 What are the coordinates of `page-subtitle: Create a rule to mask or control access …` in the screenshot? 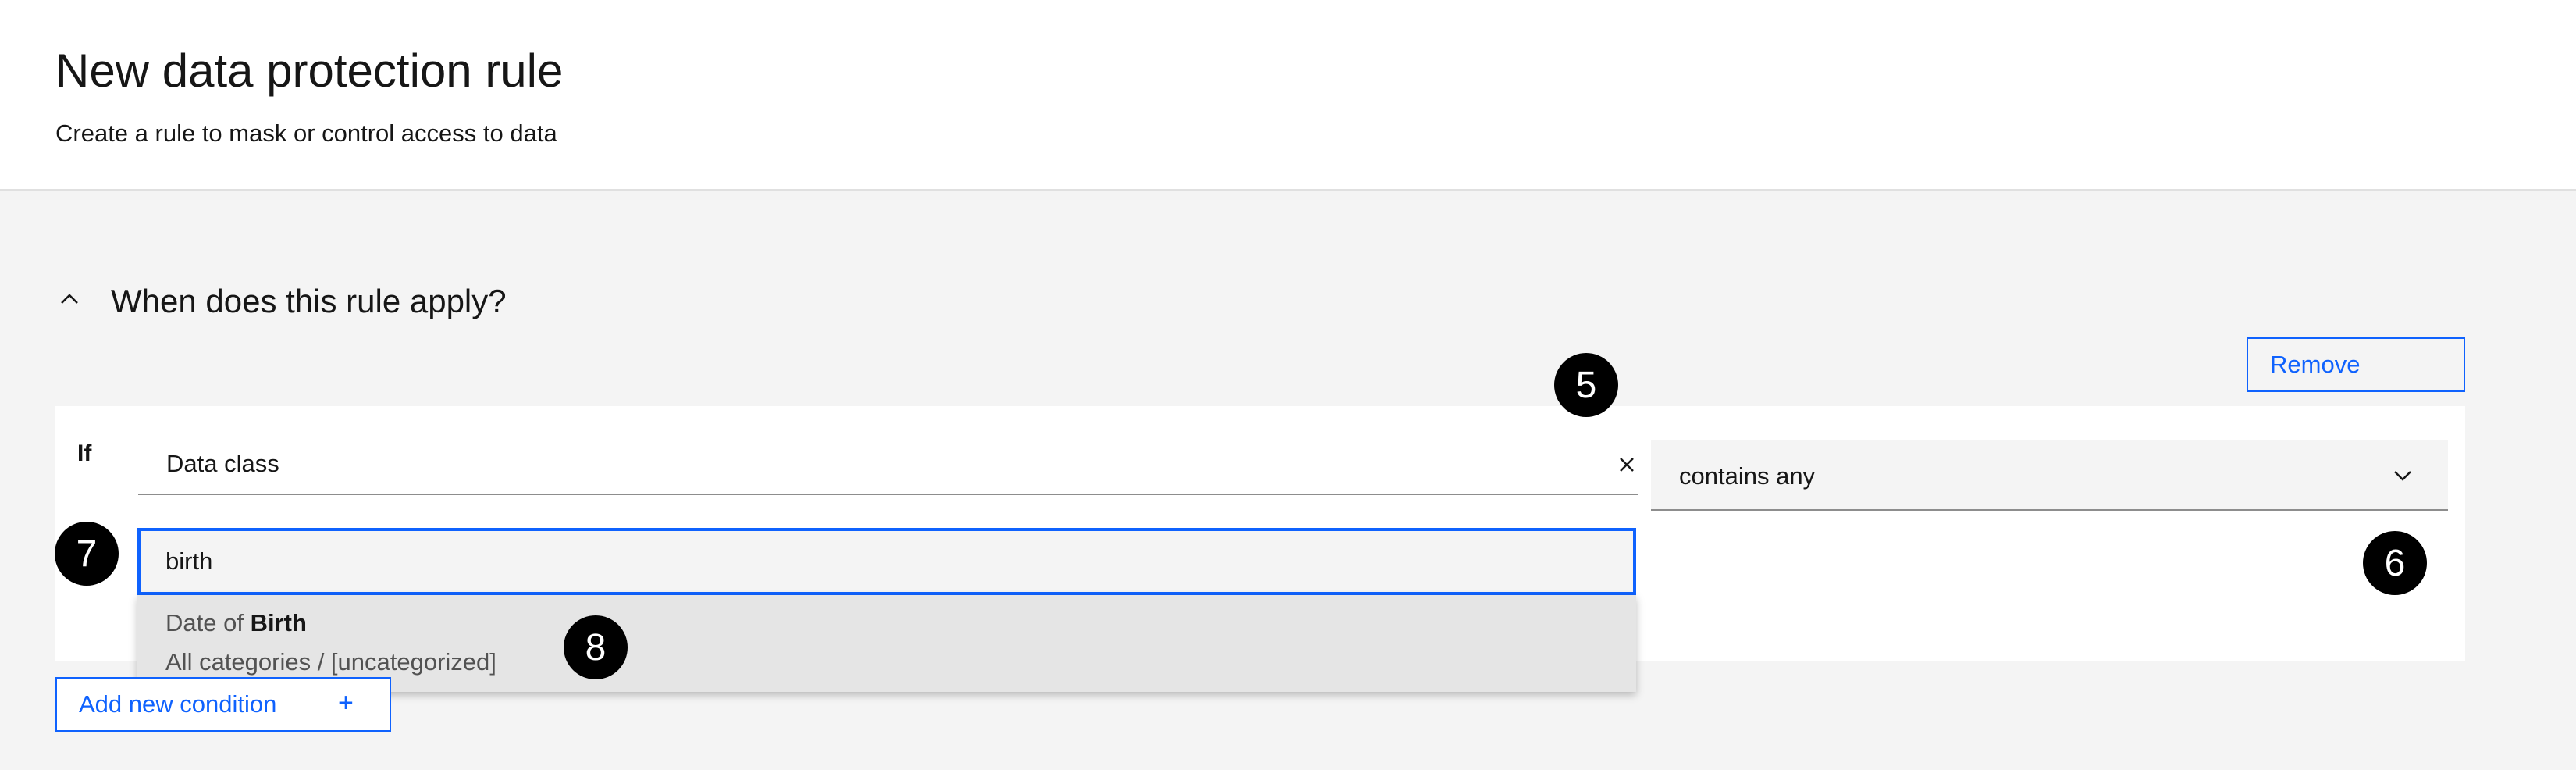 It's located at (306, 133).